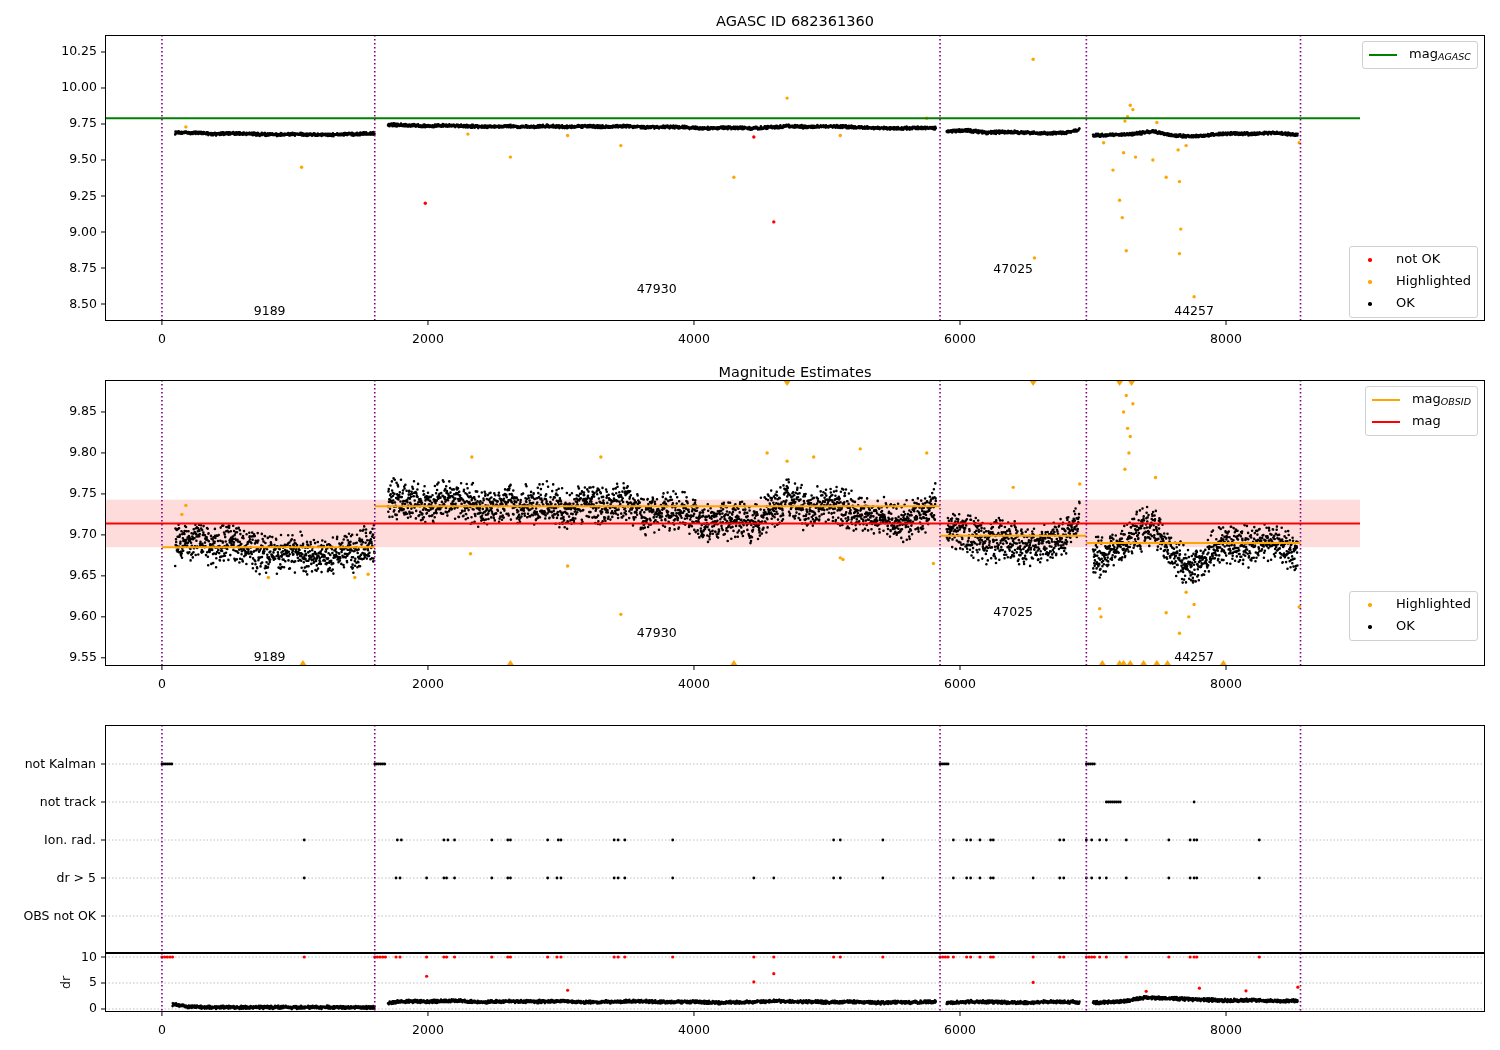 This screenshot has width=1500, height=1050. What do you see at coordinates (83, 195) in the screenshot?
I see `tick-label: 9.25` at bounding box center [83, 195].